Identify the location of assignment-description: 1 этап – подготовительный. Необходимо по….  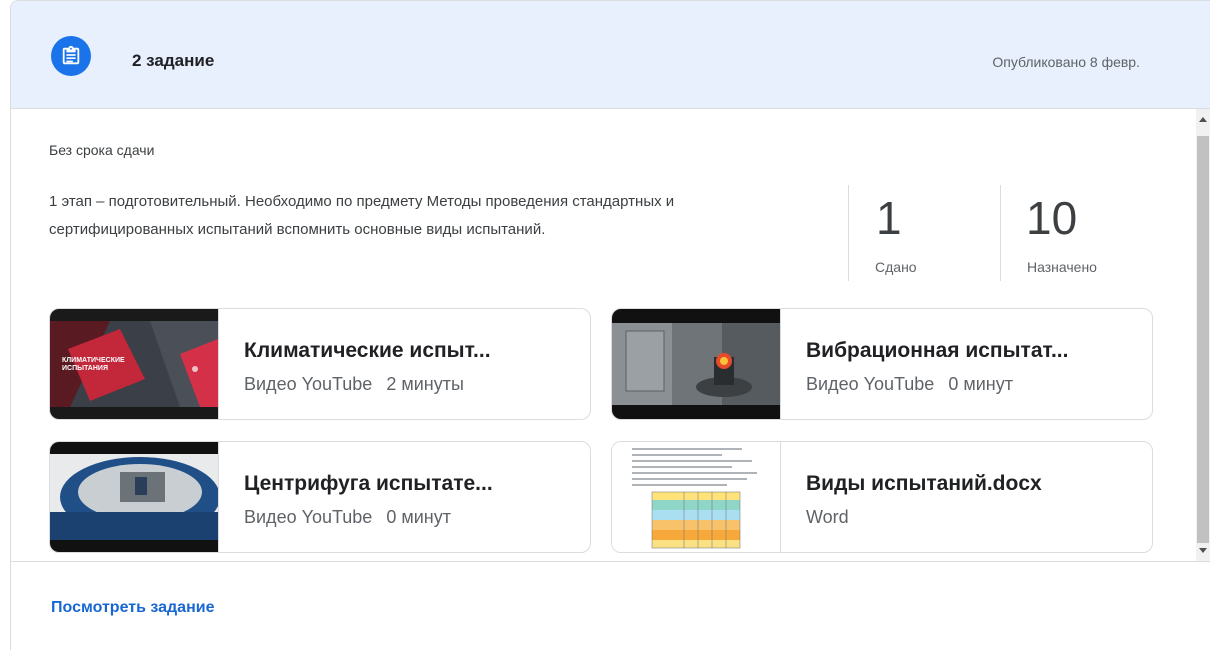
(362, 215).